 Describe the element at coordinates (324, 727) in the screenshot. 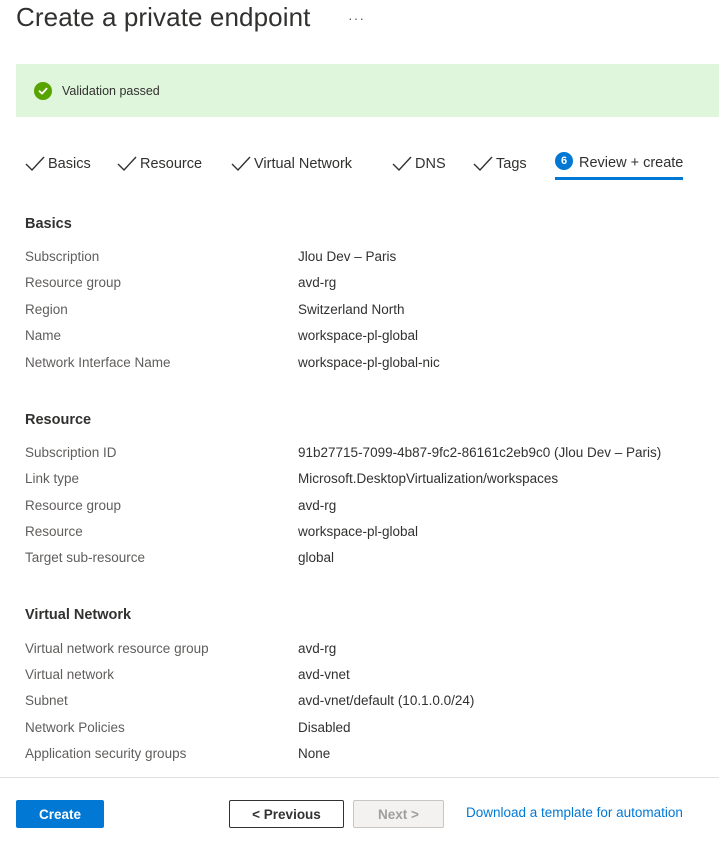

I see `row-value: Disabled` at that location.